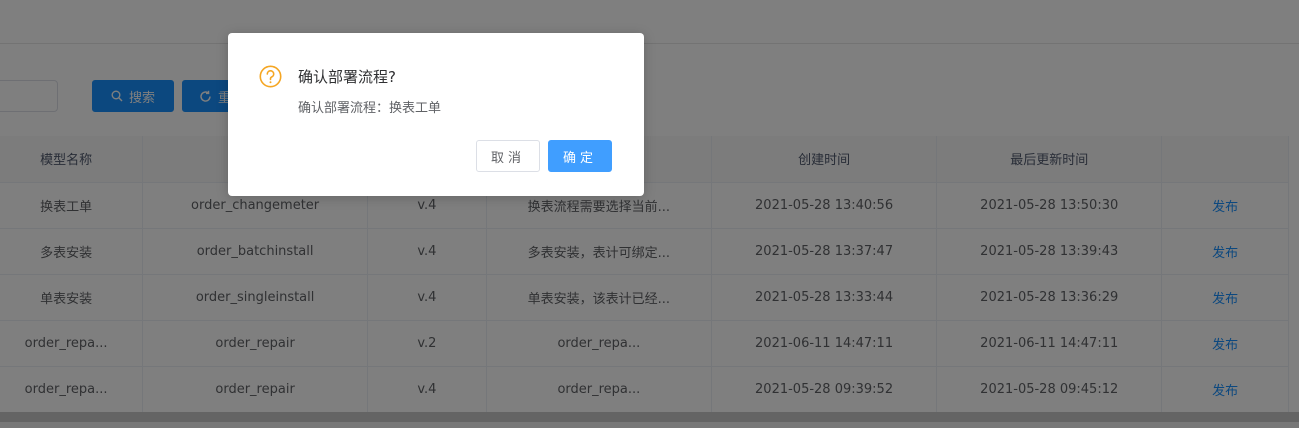 This screenshot has width=1299, height=428. I want to click on cancel-button: 取消, so click(508, 156).